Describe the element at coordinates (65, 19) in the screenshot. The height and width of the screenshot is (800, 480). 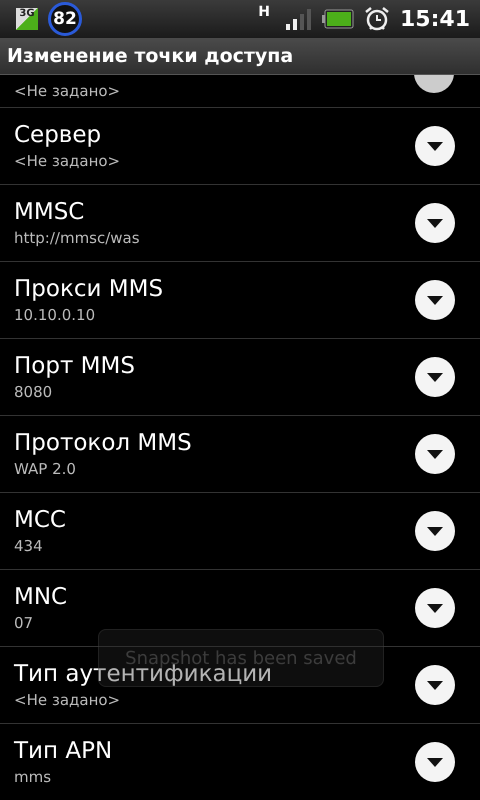
I see `notification-badge: 82` at that location.